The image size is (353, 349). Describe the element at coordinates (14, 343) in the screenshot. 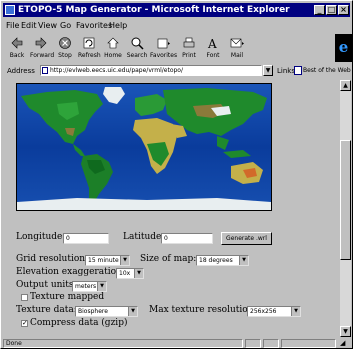

I see `status-text: Done` at that location.